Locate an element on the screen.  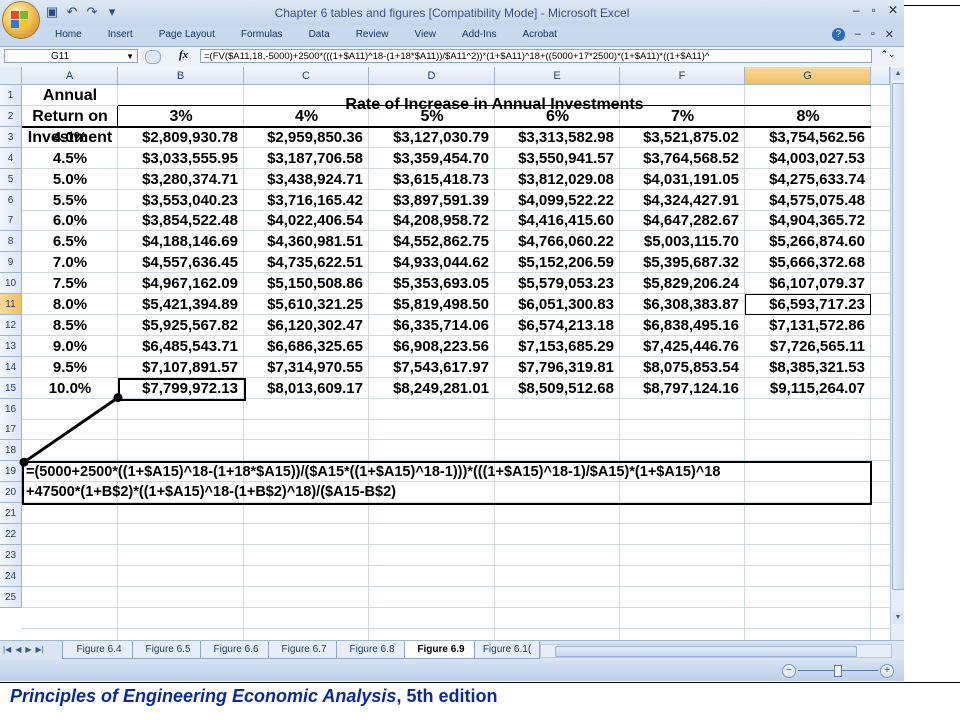
sheet-tab: Figure 6.8 is located at coordinates (372, 650).